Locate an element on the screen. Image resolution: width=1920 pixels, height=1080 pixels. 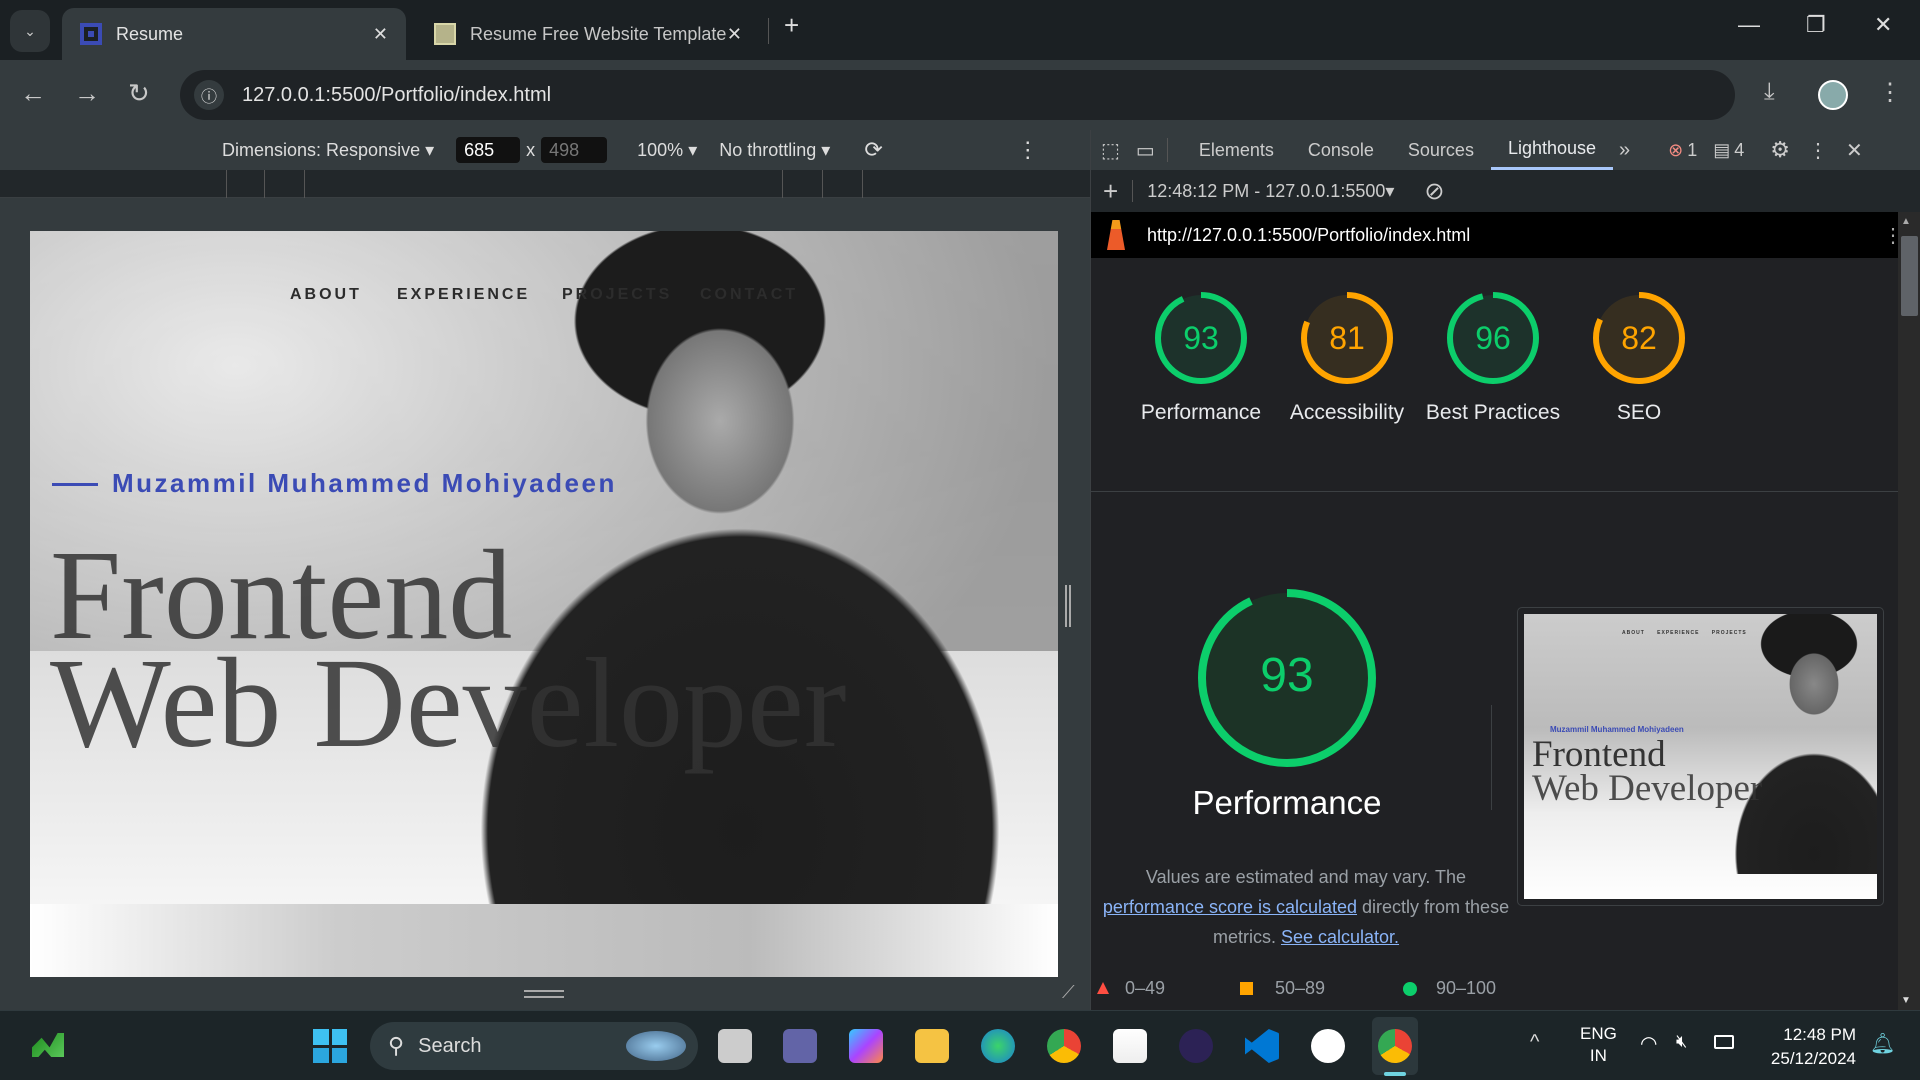
gauge-ring: 96 is located at coordinates (1493, 338).